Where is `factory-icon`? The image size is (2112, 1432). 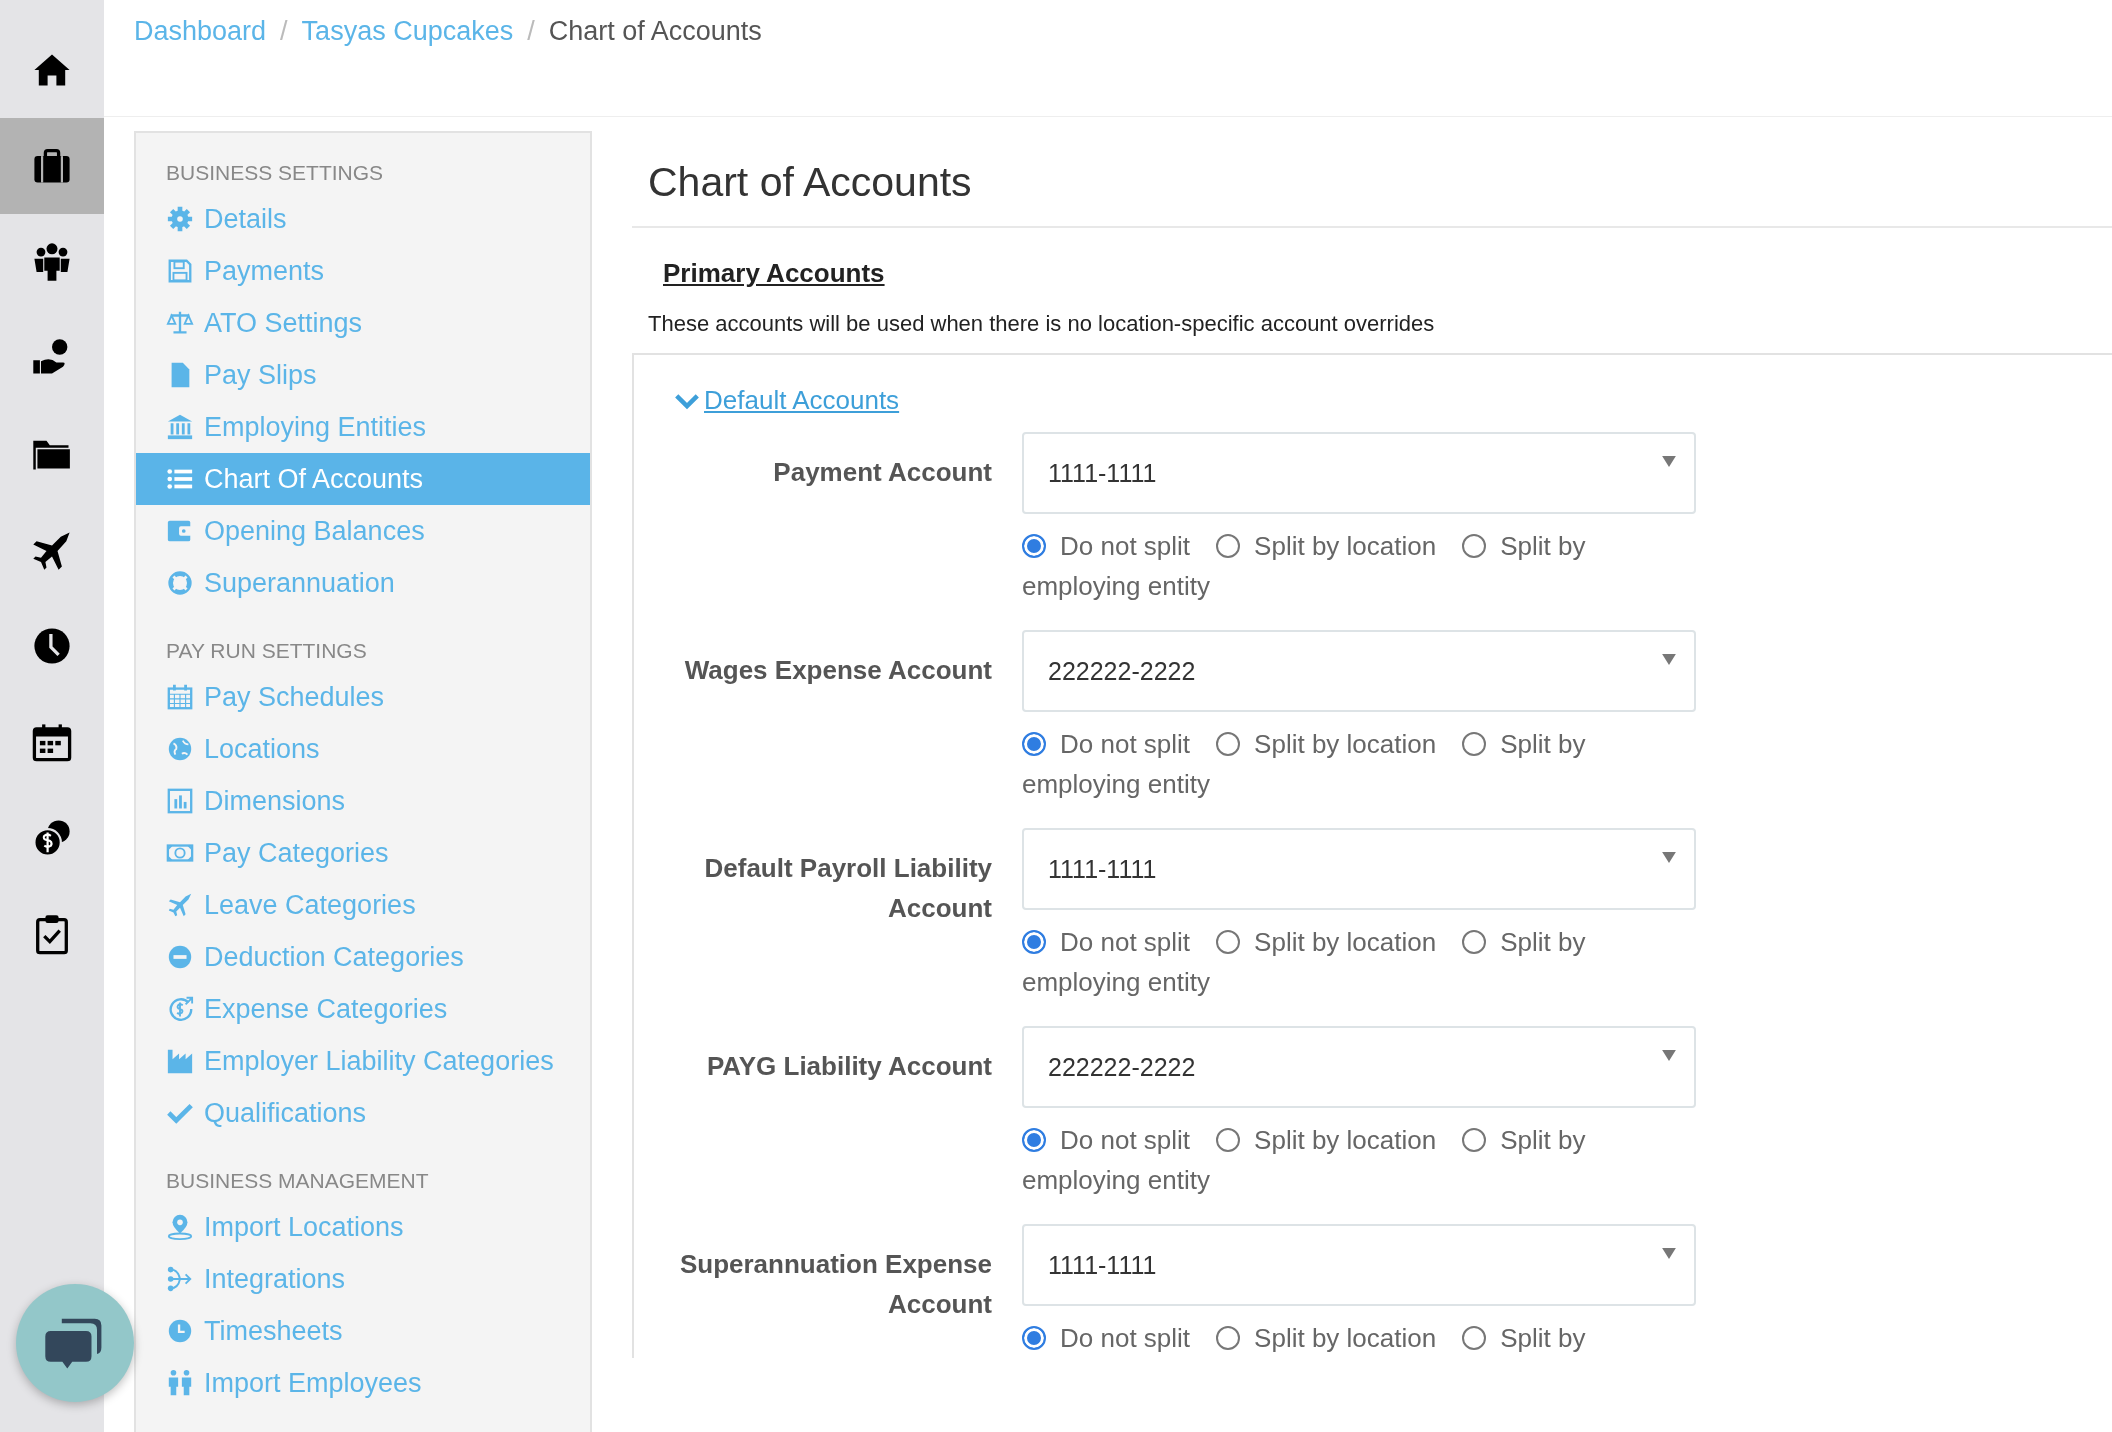
factory-icon is located at coordinates (180, 1061).